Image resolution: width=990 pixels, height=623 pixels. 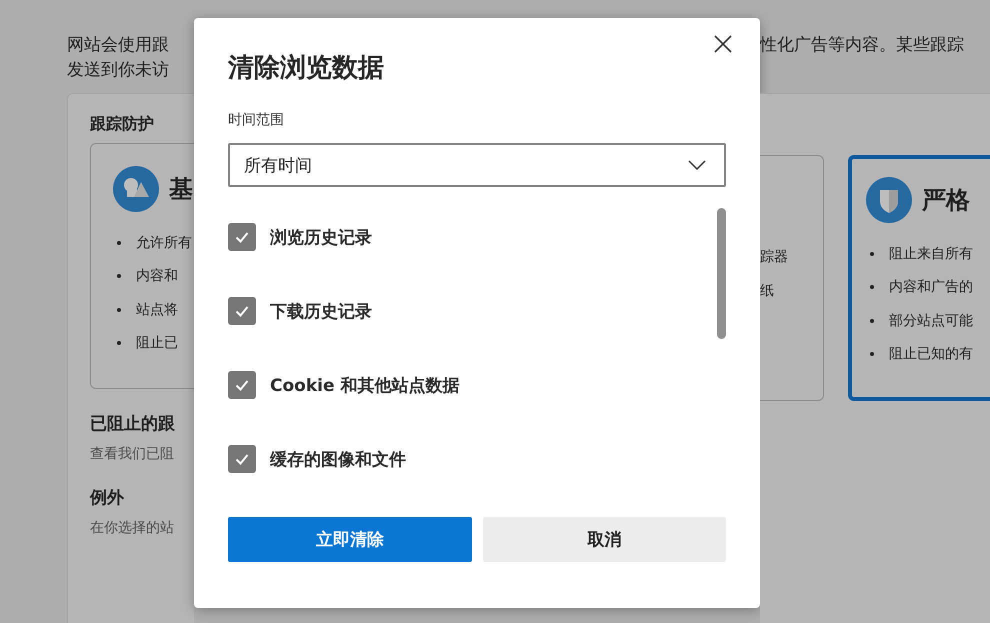 I want to click on checkbox-row: 缓存的图像和文件, so click(x=472, y=459).